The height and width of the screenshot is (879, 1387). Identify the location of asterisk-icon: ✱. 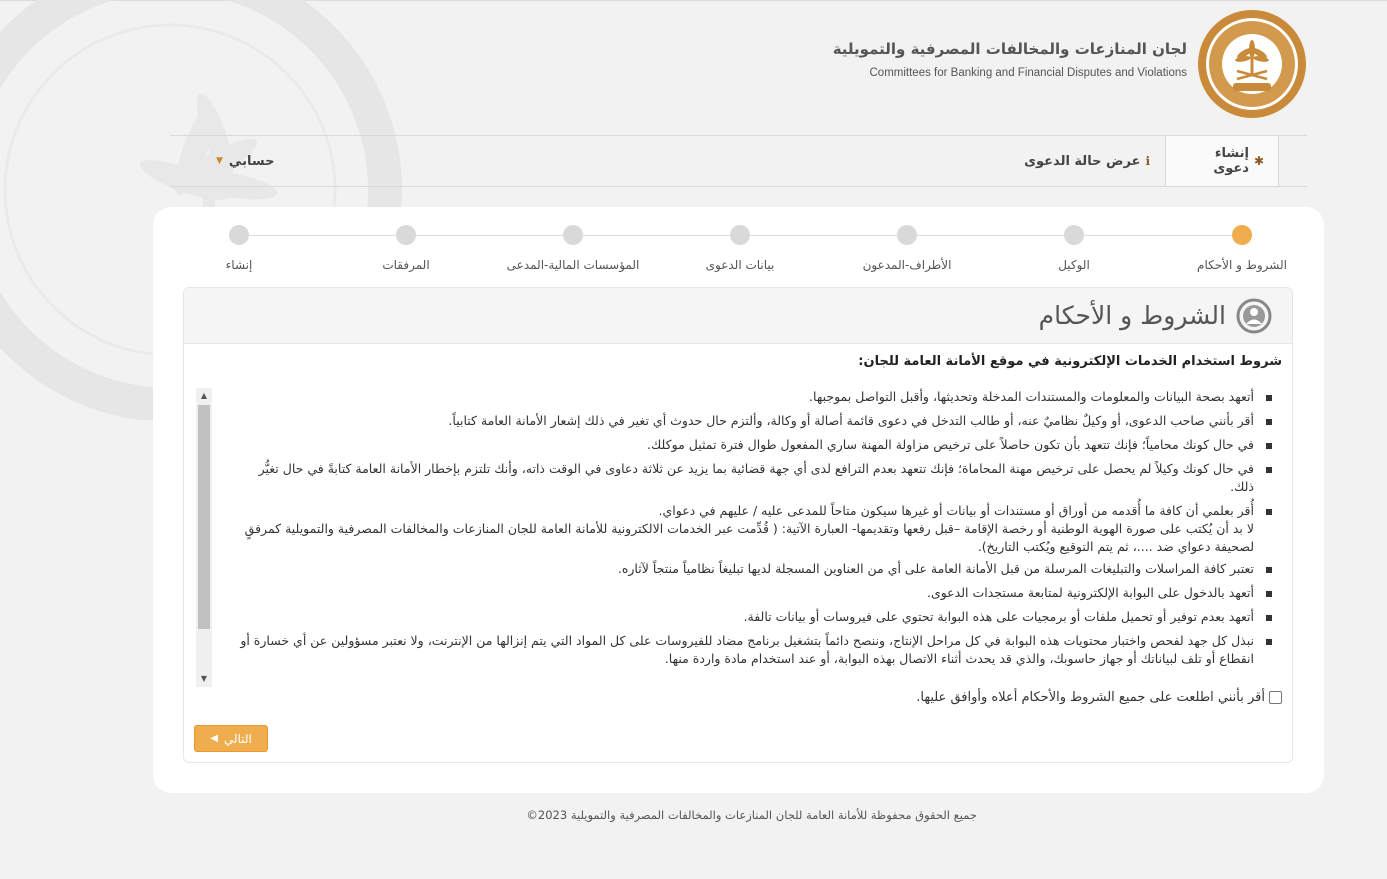
(1258, 161).